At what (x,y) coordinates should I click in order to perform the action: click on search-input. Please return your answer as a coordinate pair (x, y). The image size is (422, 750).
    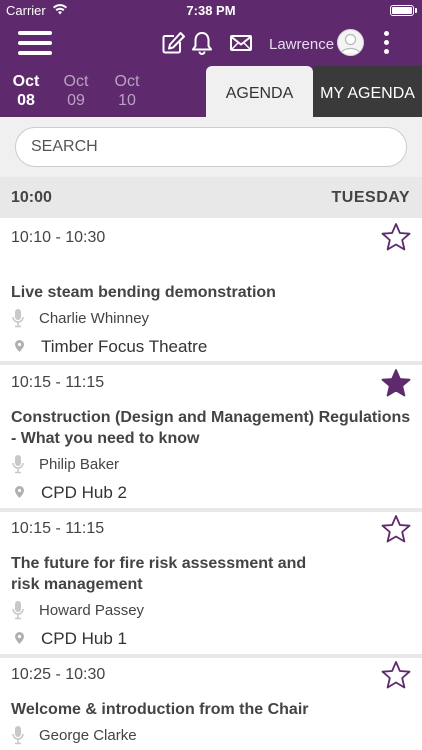
    Looking at the image, I should click on (211, 147).